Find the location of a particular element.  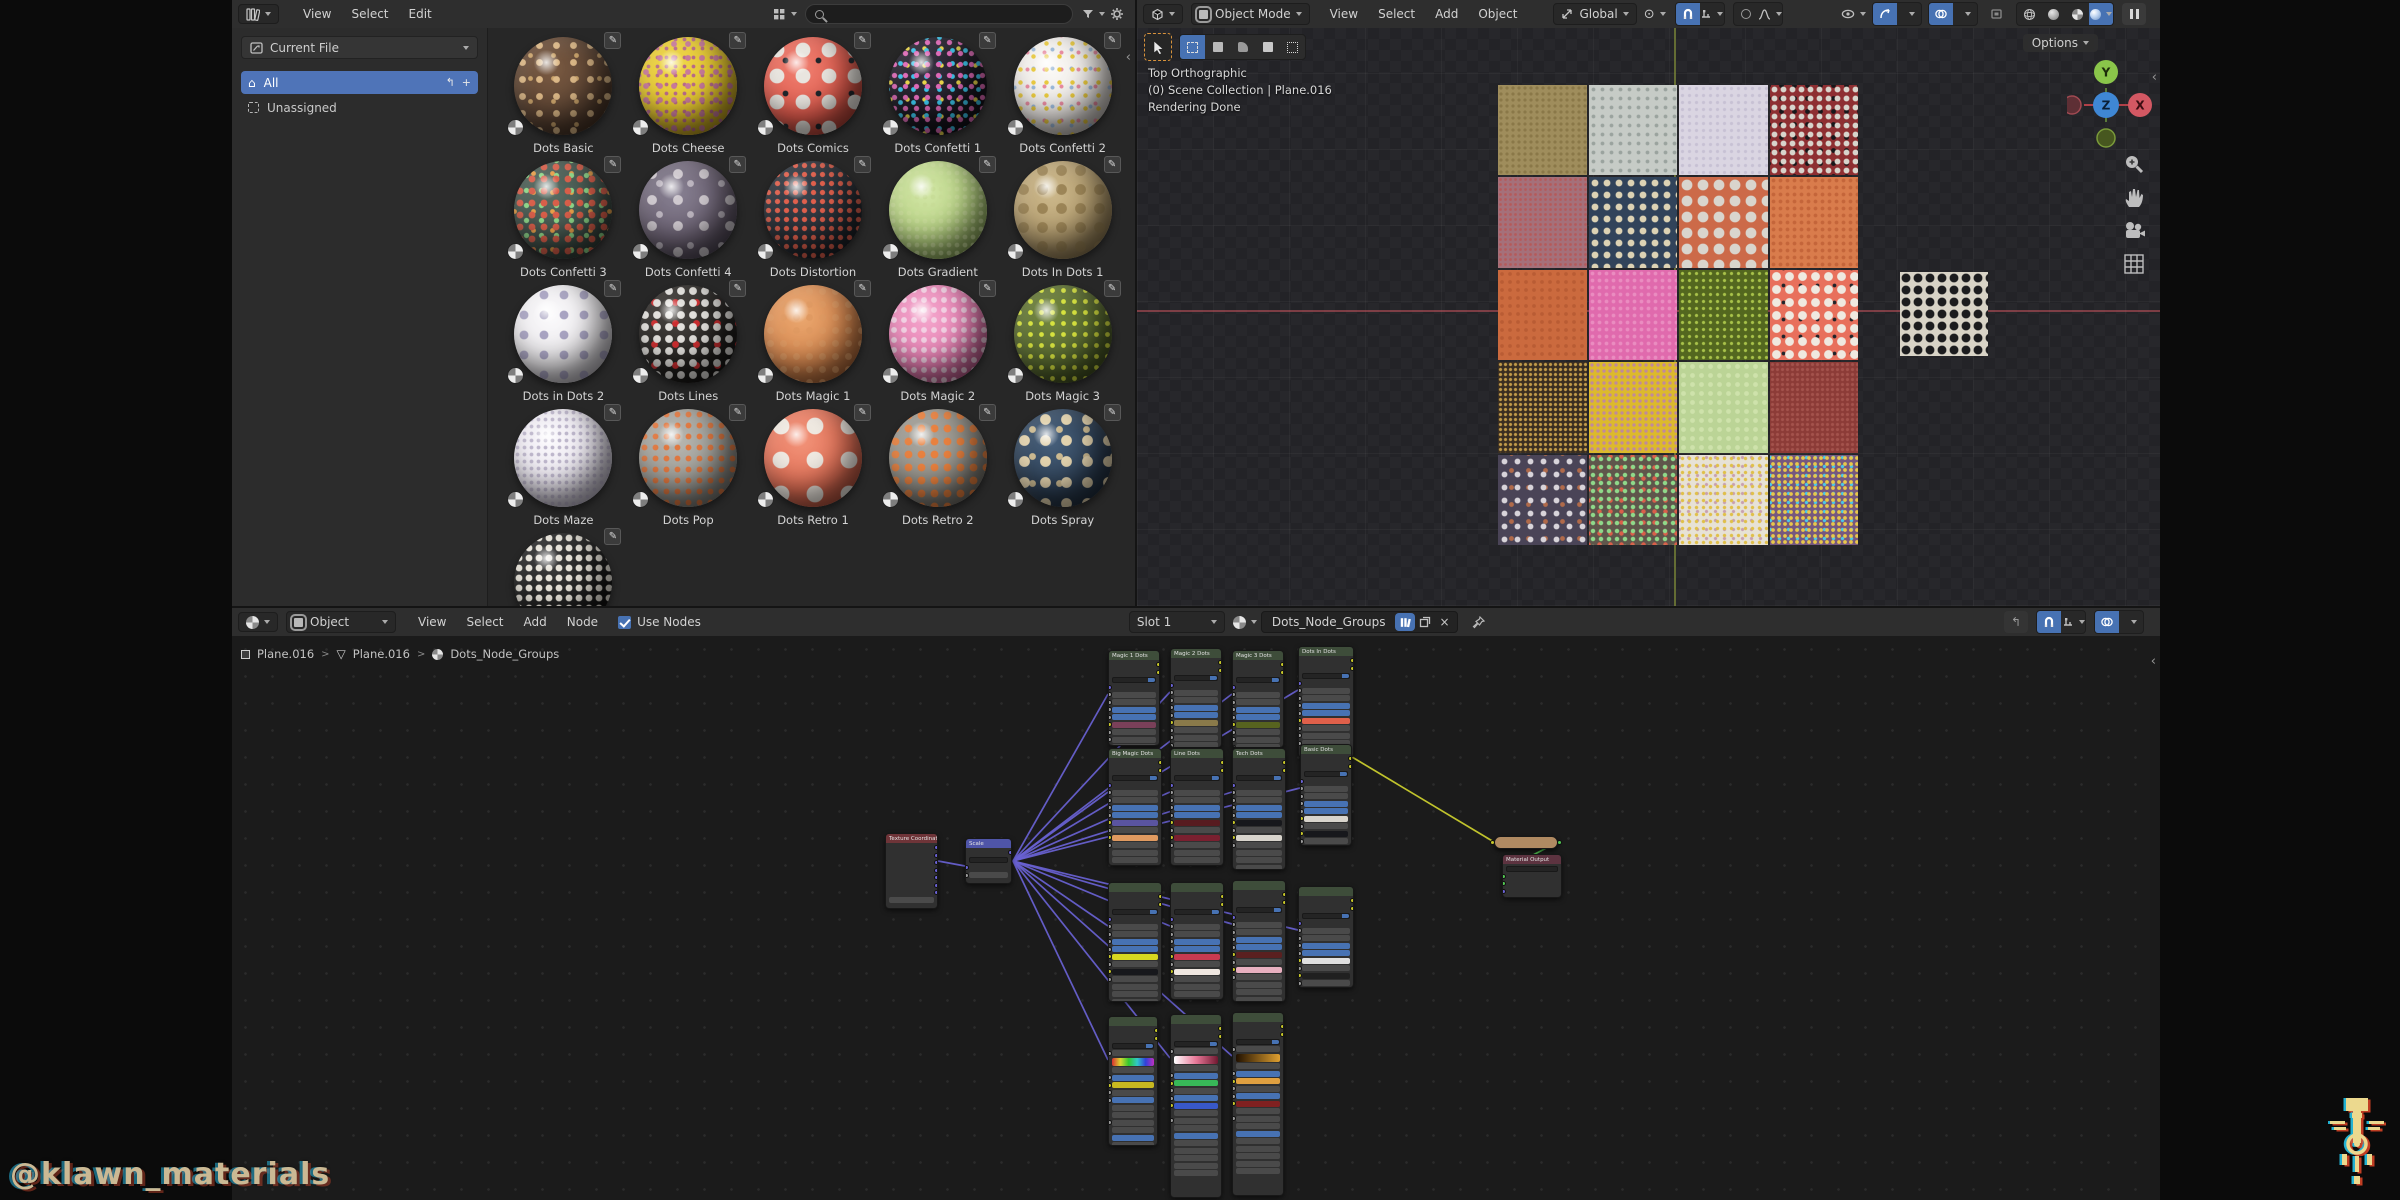

menu-view: View is located at coordinates (432, 622).